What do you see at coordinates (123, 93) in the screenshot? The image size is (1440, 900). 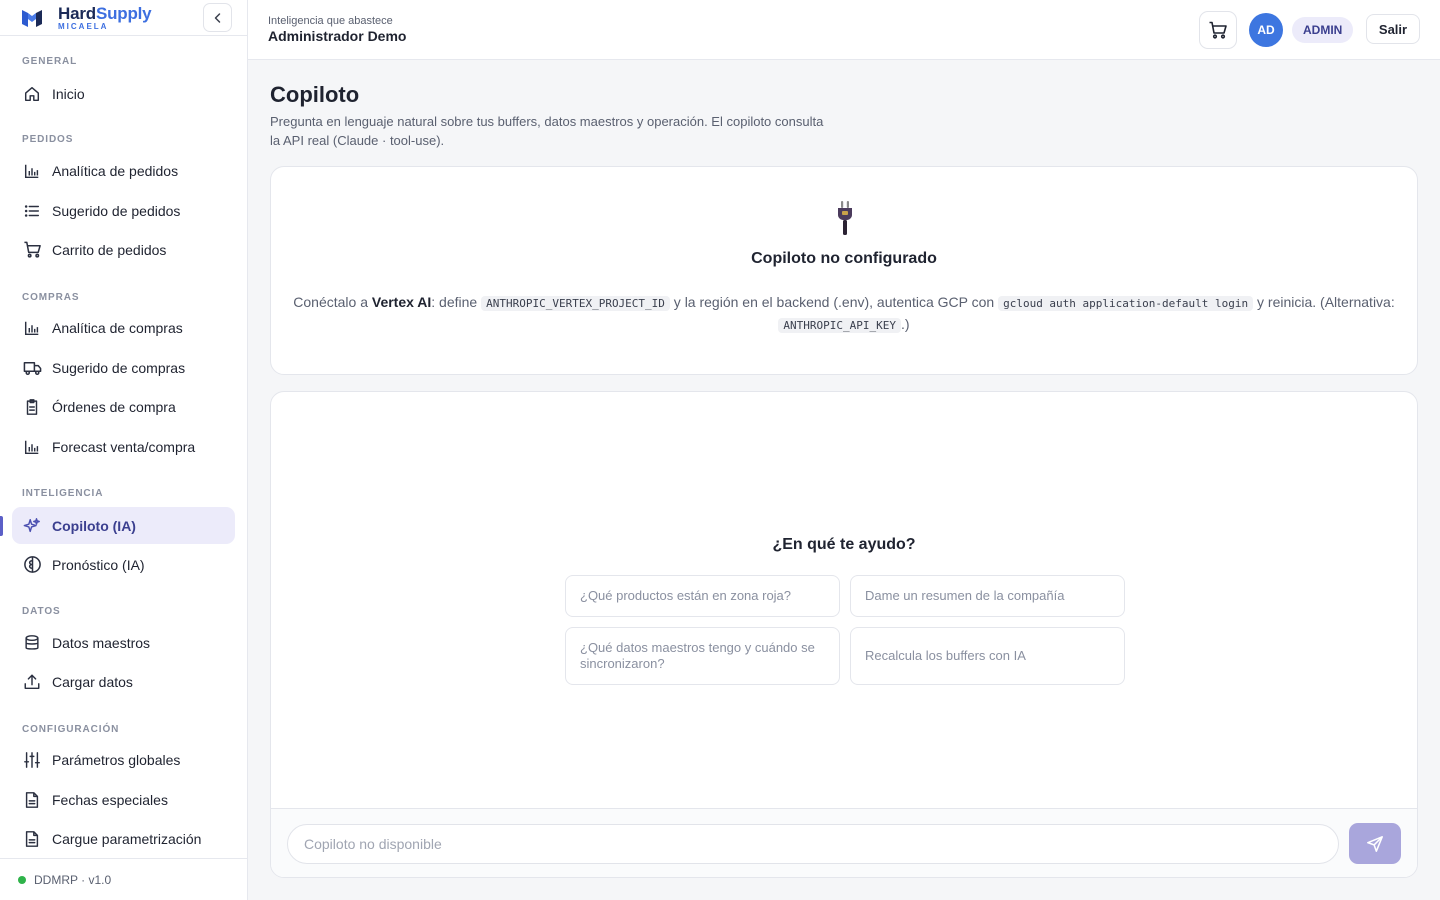 I see `sidebar-item-inicio: Inicio` at bounding box center [123, 93].